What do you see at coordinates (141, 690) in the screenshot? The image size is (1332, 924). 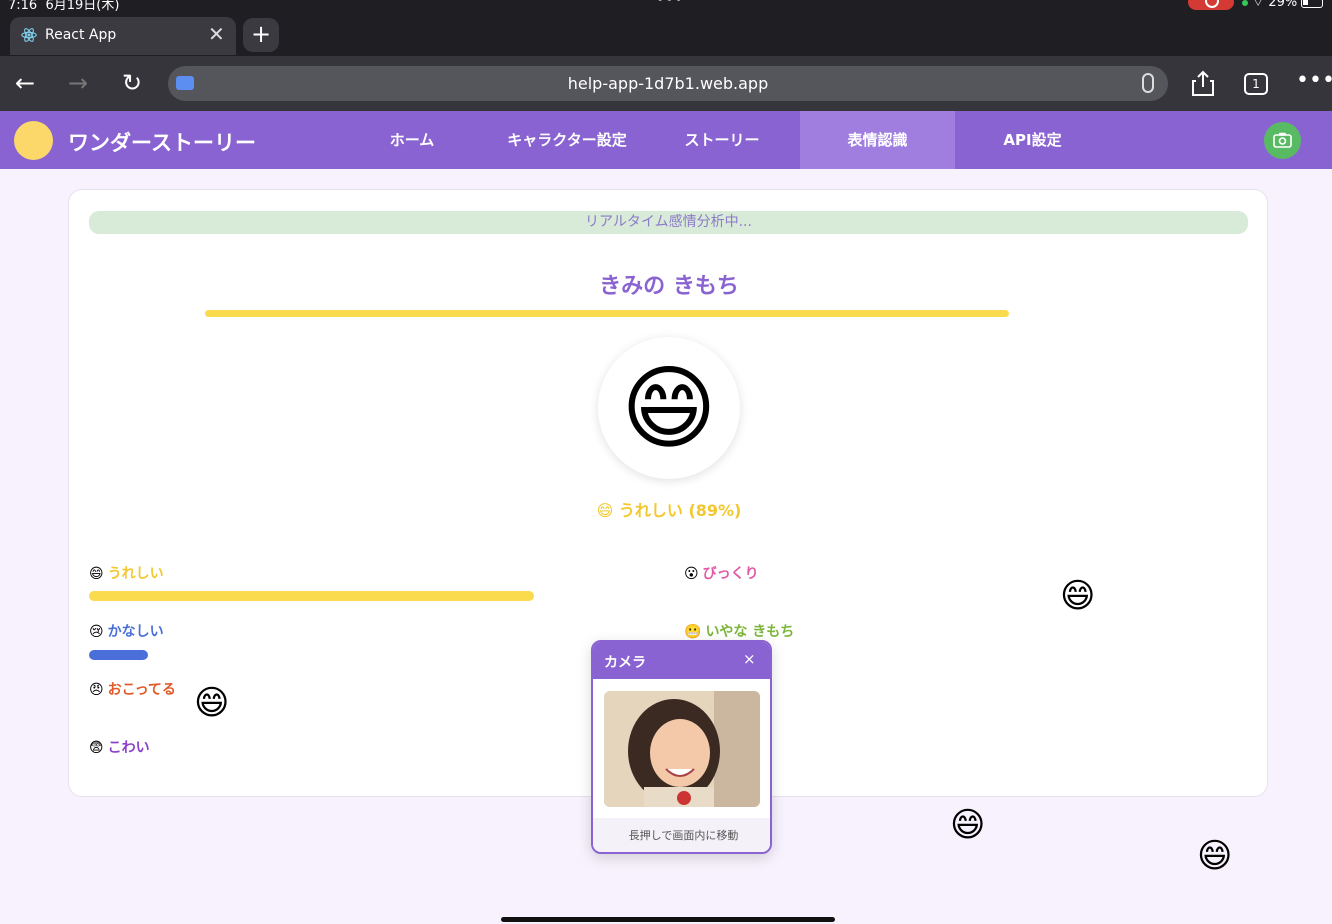 I see `emotion-angry-label: おこってる` at bounding box center [141, 690].